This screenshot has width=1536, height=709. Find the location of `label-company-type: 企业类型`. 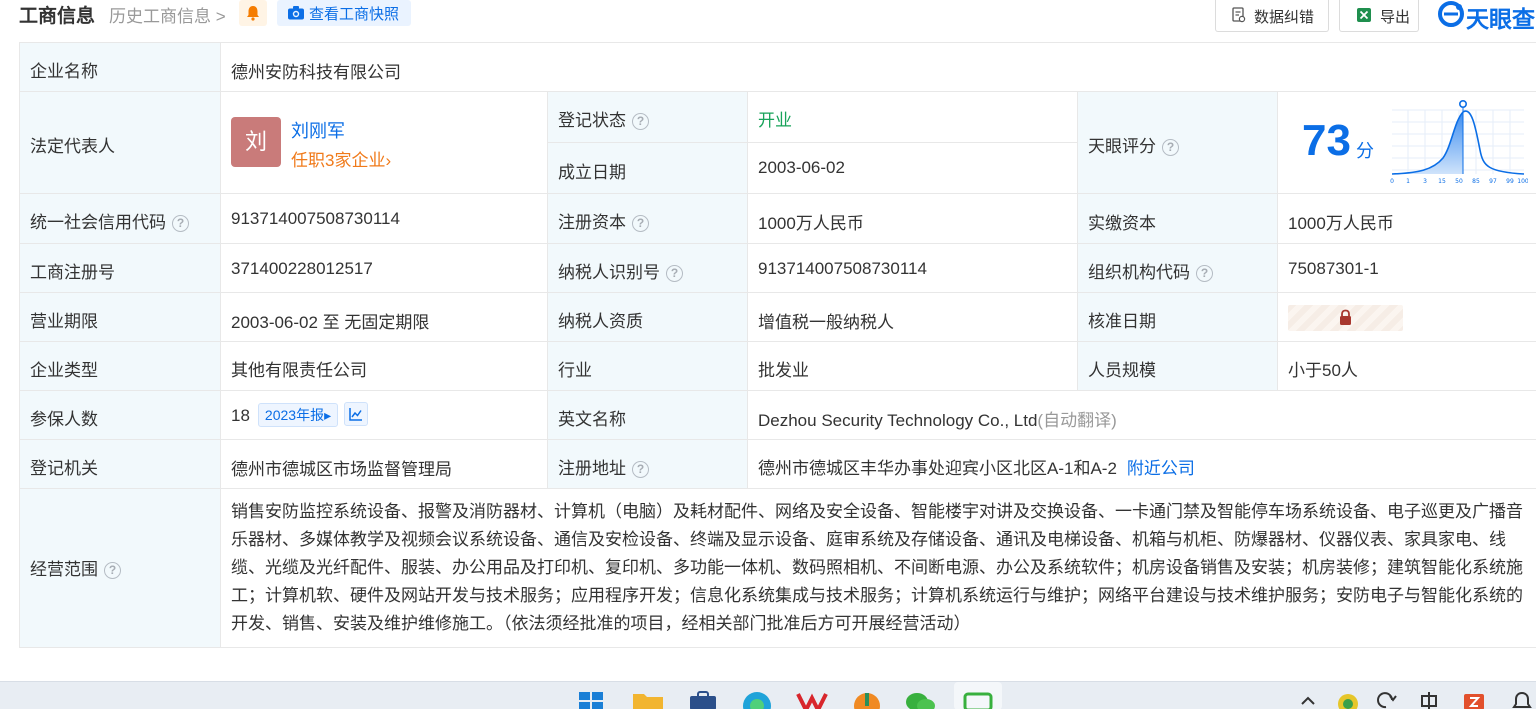

label-company-type: 企业类型 is located at coordinates (119, 365).